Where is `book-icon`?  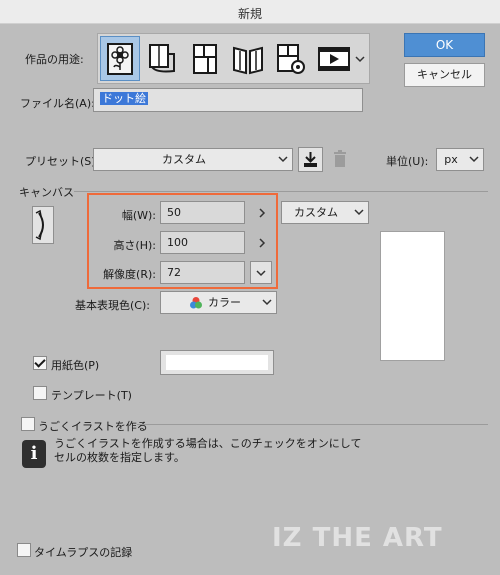
book-icon is located at coordinates (248, 60).